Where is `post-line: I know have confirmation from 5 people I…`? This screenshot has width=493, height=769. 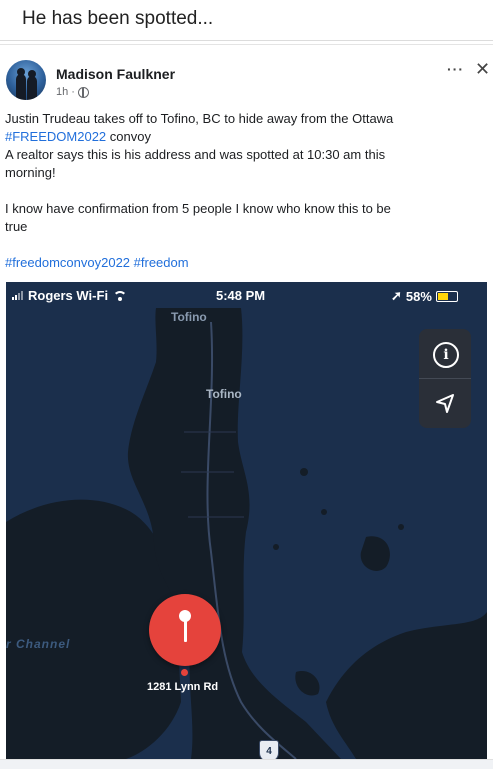
post-line: I know have confirmation from 5 people I… is located at coordinates (198, 208).